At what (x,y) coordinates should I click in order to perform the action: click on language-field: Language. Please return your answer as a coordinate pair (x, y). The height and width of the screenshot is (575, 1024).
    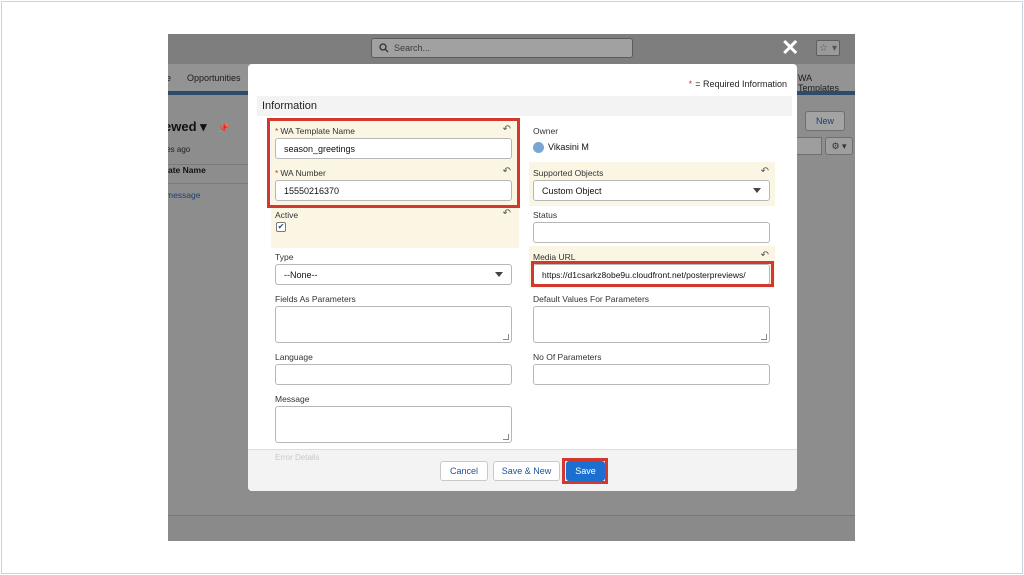
    Looking at the image, I should click on (394, 370).